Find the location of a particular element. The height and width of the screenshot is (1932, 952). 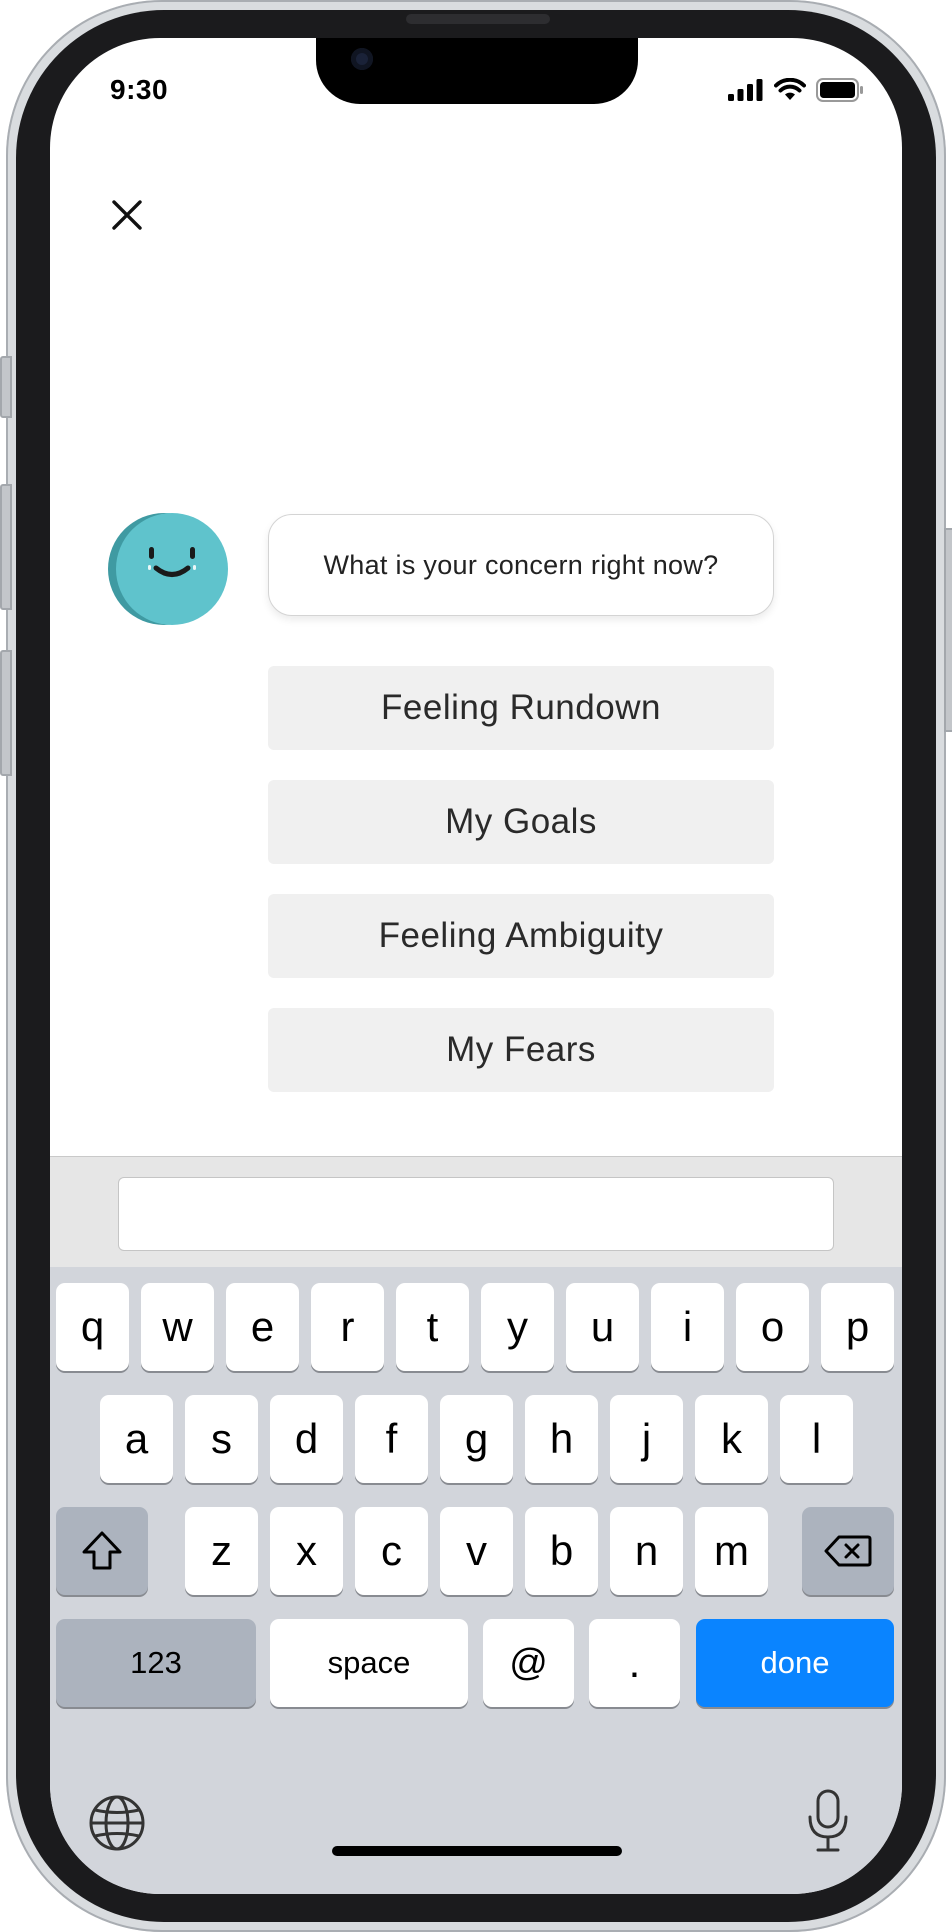

done-key: done is located at coordinates (795, 1663).